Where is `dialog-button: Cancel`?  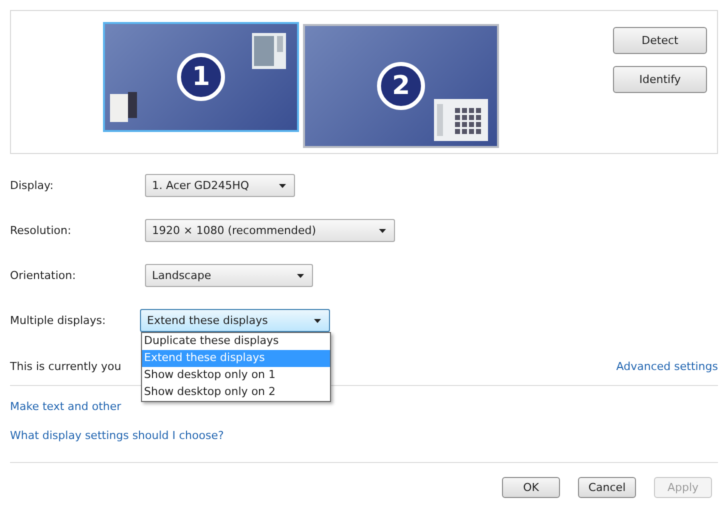
dialog-button: Cancel is located at coordinates (607, 487).